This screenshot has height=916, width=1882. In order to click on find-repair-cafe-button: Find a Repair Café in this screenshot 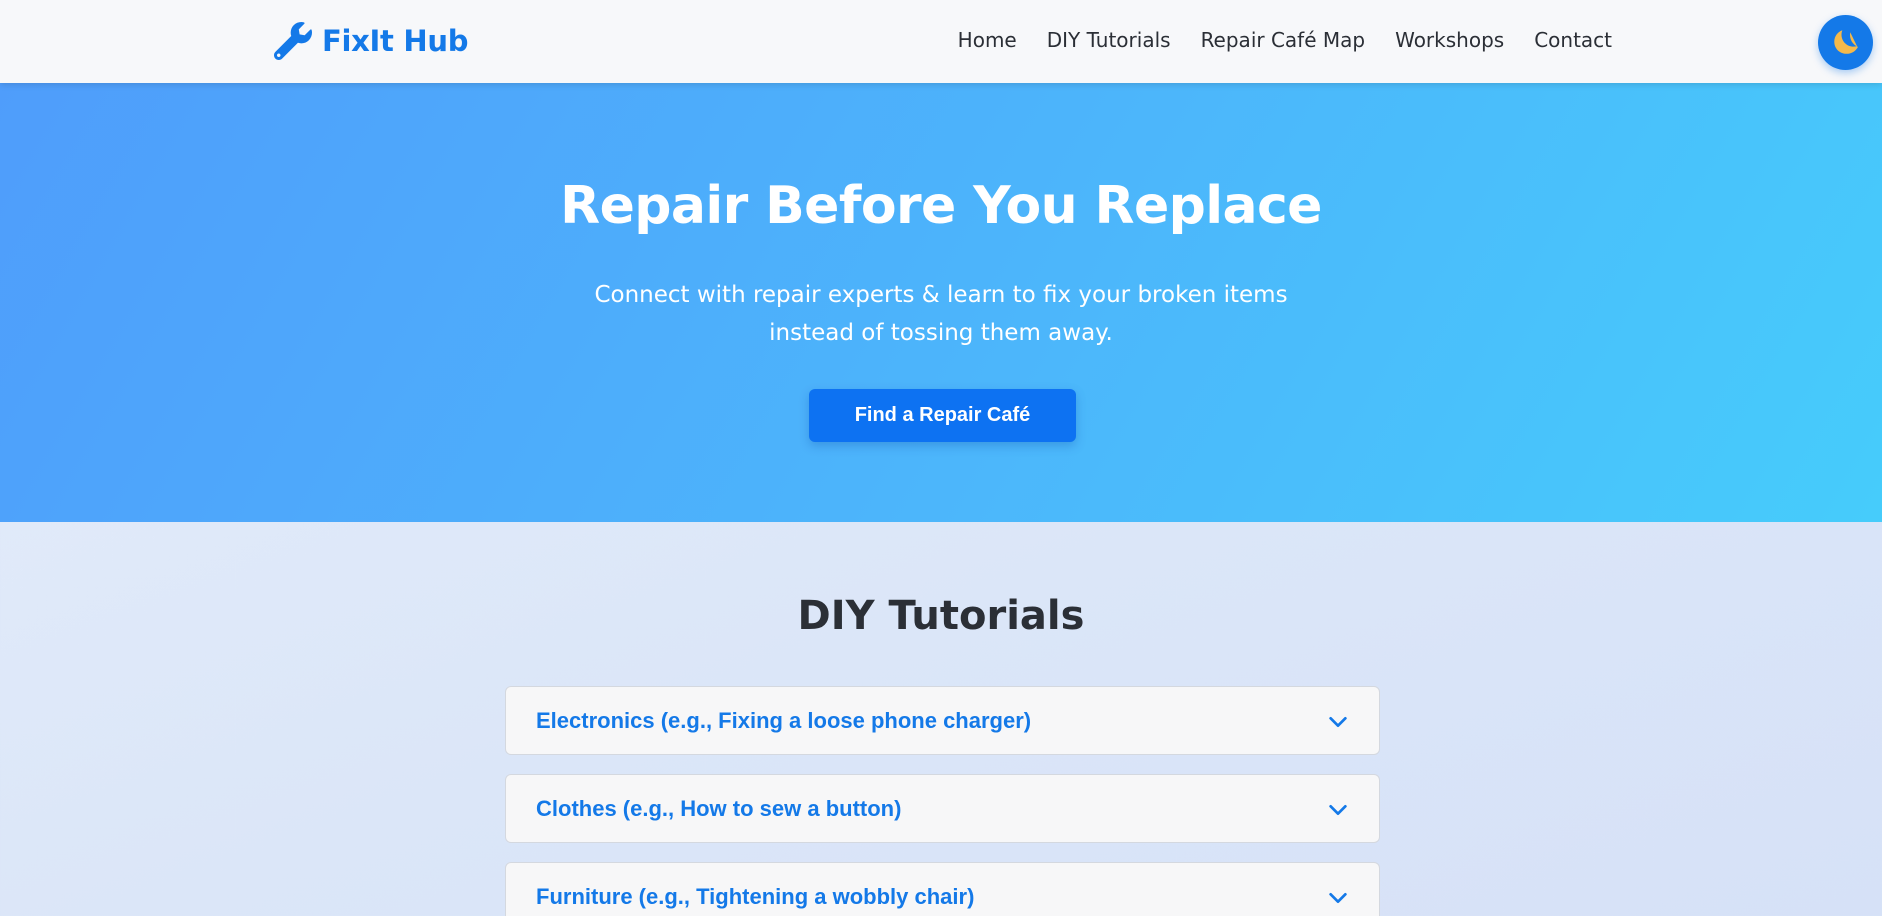, I will do `click(942, 415)`.